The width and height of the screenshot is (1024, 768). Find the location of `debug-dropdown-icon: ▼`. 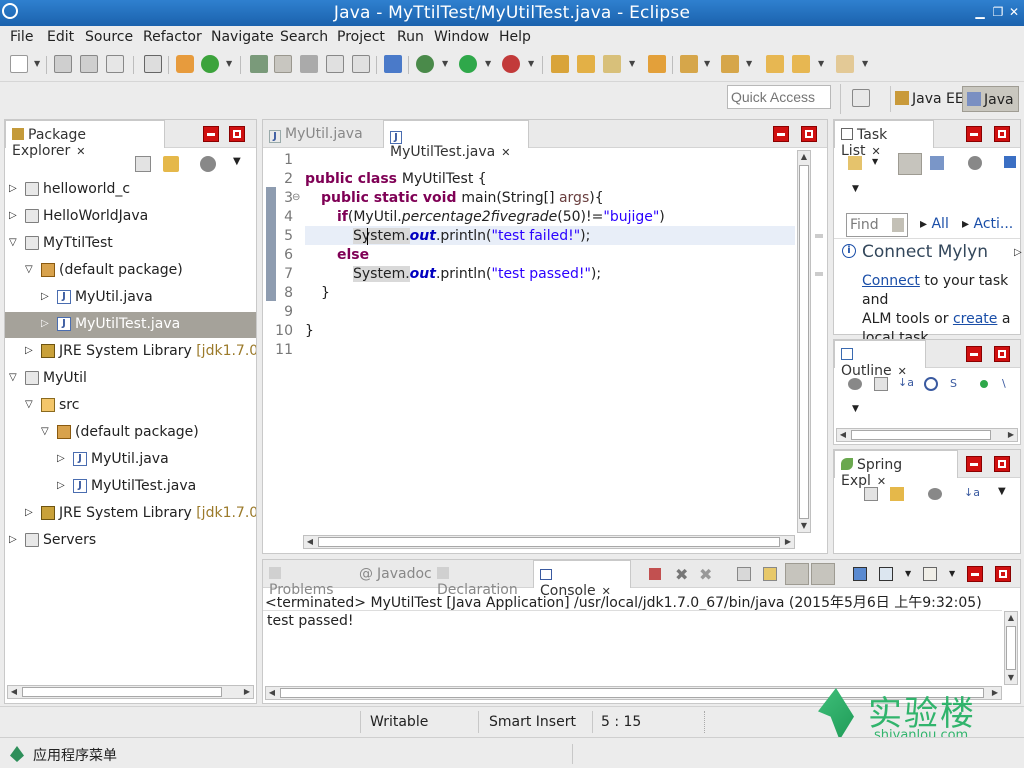

debug-dropdown-icon: ▼ is located at coordinates (445, 63).